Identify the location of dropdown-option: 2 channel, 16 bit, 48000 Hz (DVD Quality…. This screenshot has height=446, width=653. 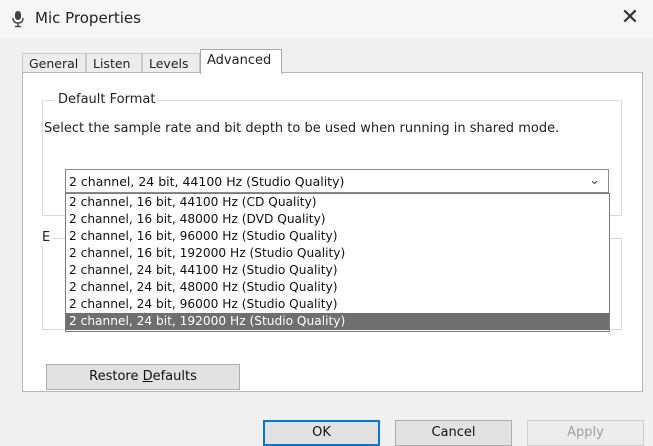
(337, 219).